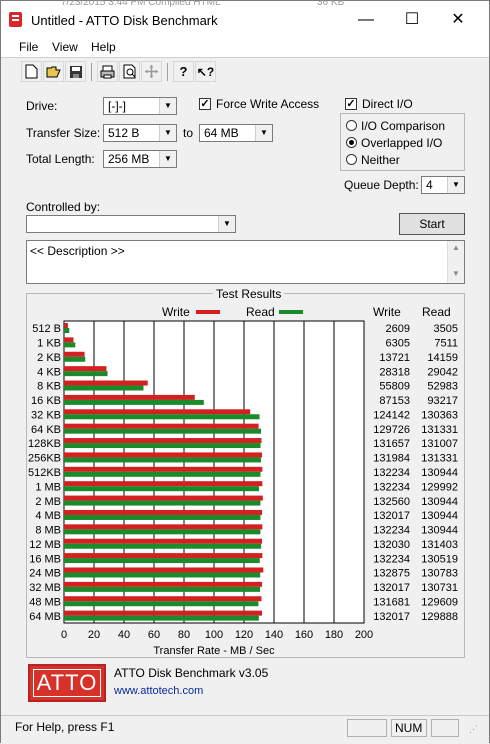 The image size is (490, 744). Describe the element at coordinates (456, 247) in the screenshot. I see `scroll-up-icon: ▲` at that location.